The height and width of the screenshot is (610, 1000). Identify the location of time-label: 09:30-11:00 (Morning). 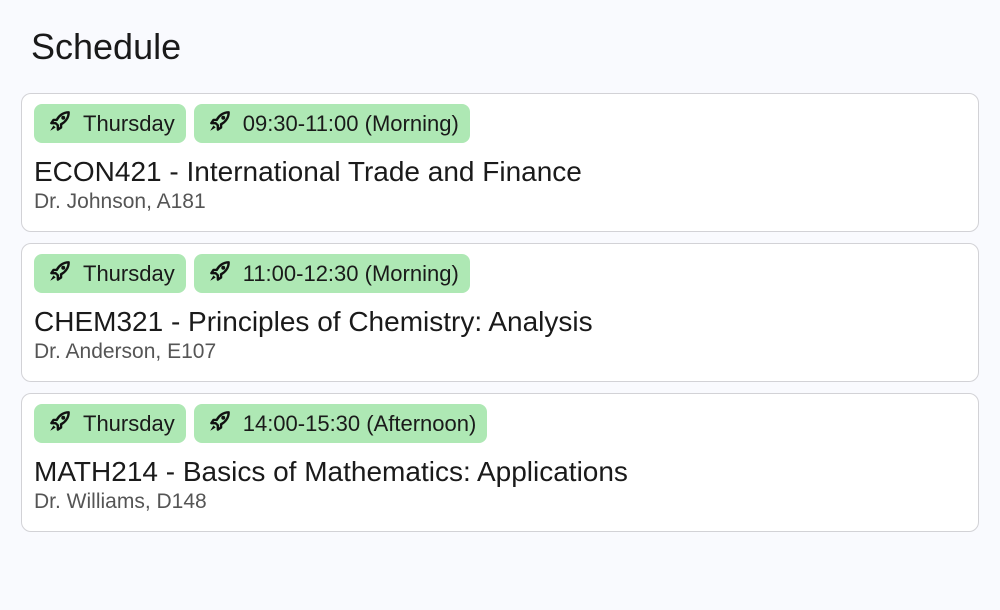
(350, 123).